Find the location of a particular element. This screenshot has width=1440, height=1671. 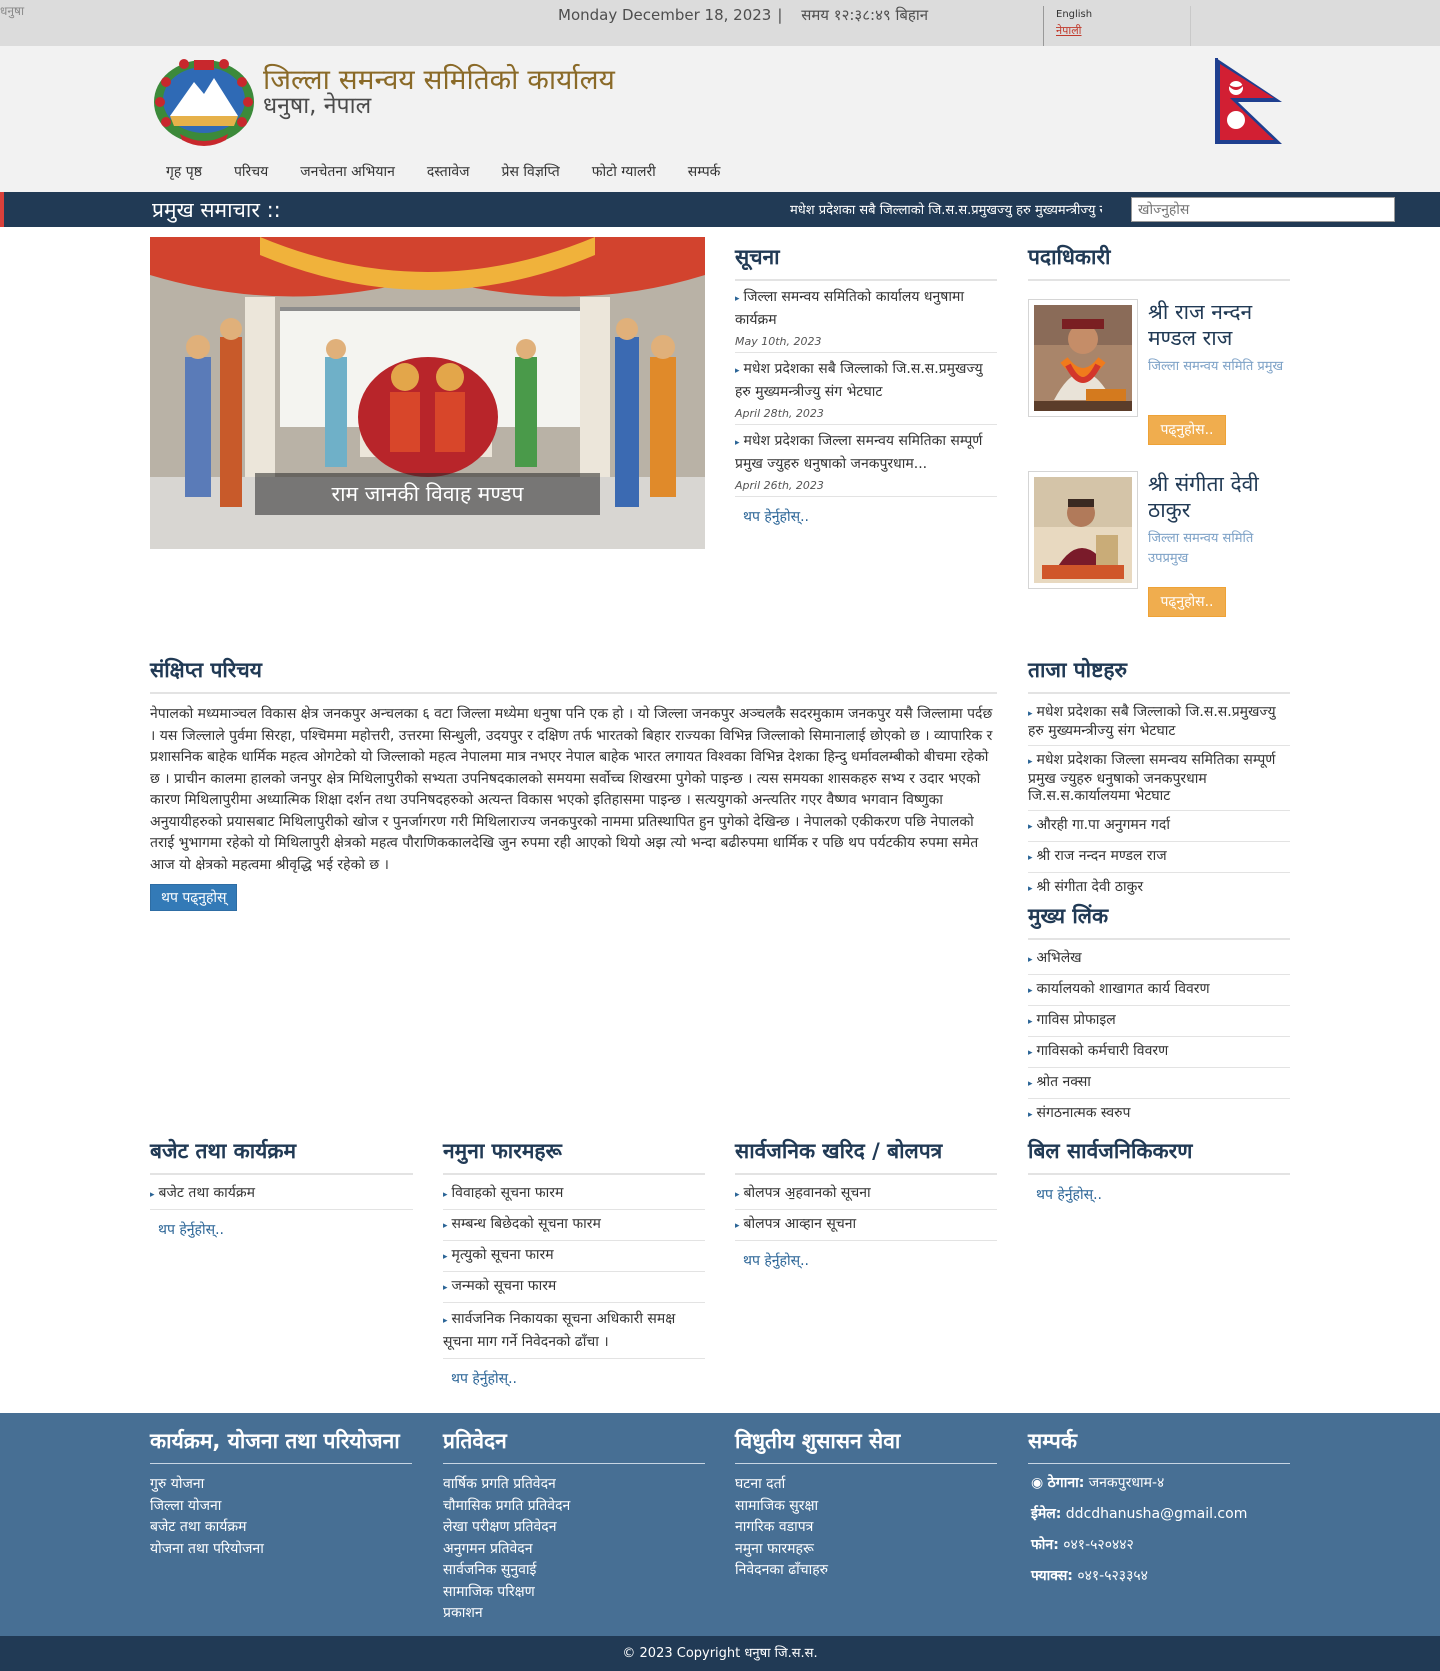

language-nepali-link: नेपाली is located at coordinates (1123, 30).